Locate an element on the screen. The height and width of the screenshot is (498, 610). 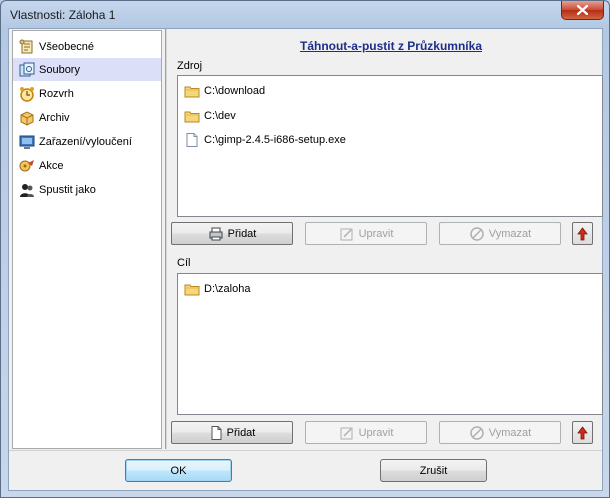
sidebar-item-label: Archiv is located at coordinates (54, 117).